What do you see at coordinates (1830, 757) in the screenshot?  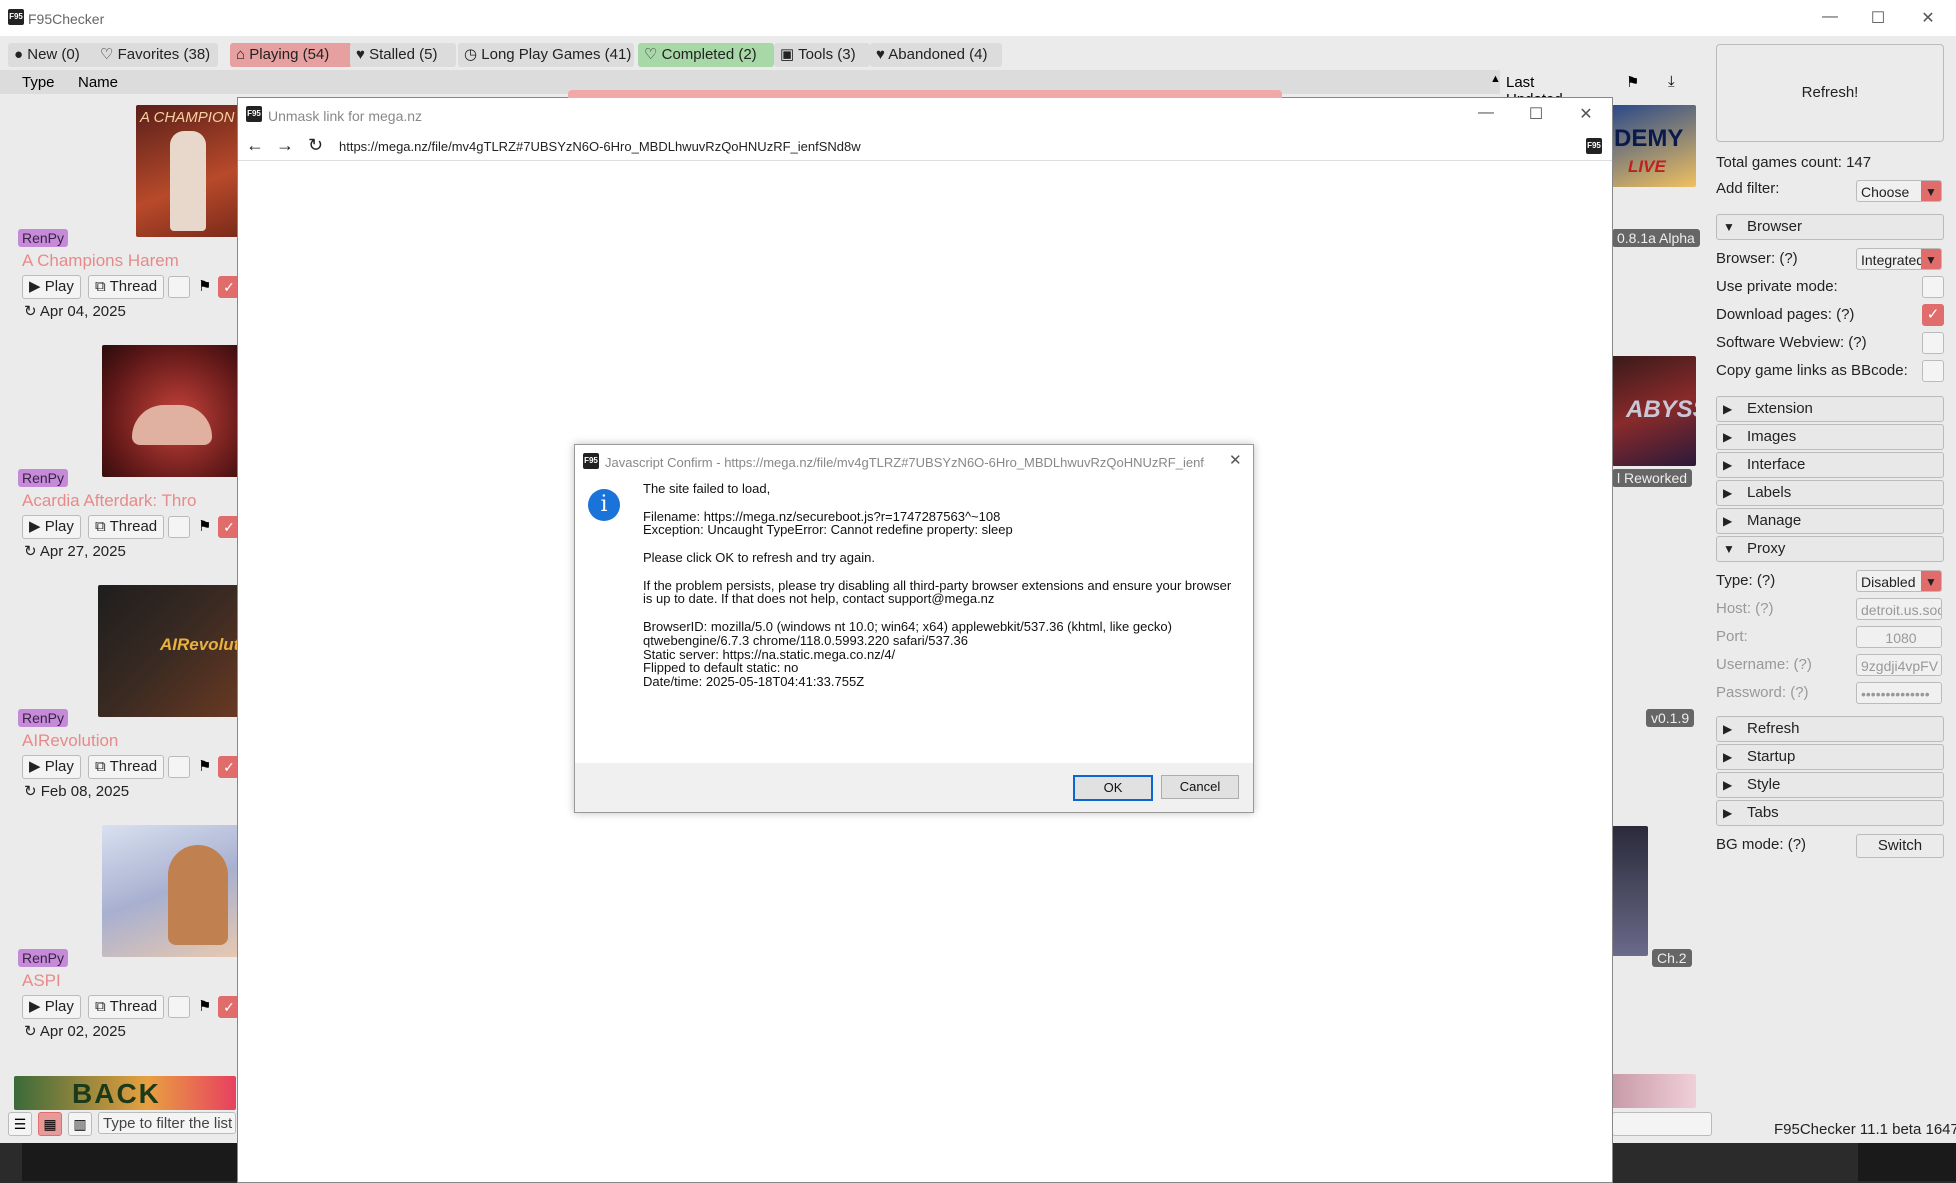 I see `section-startup: ▶ Startup` at bounding box center [1830, 757].